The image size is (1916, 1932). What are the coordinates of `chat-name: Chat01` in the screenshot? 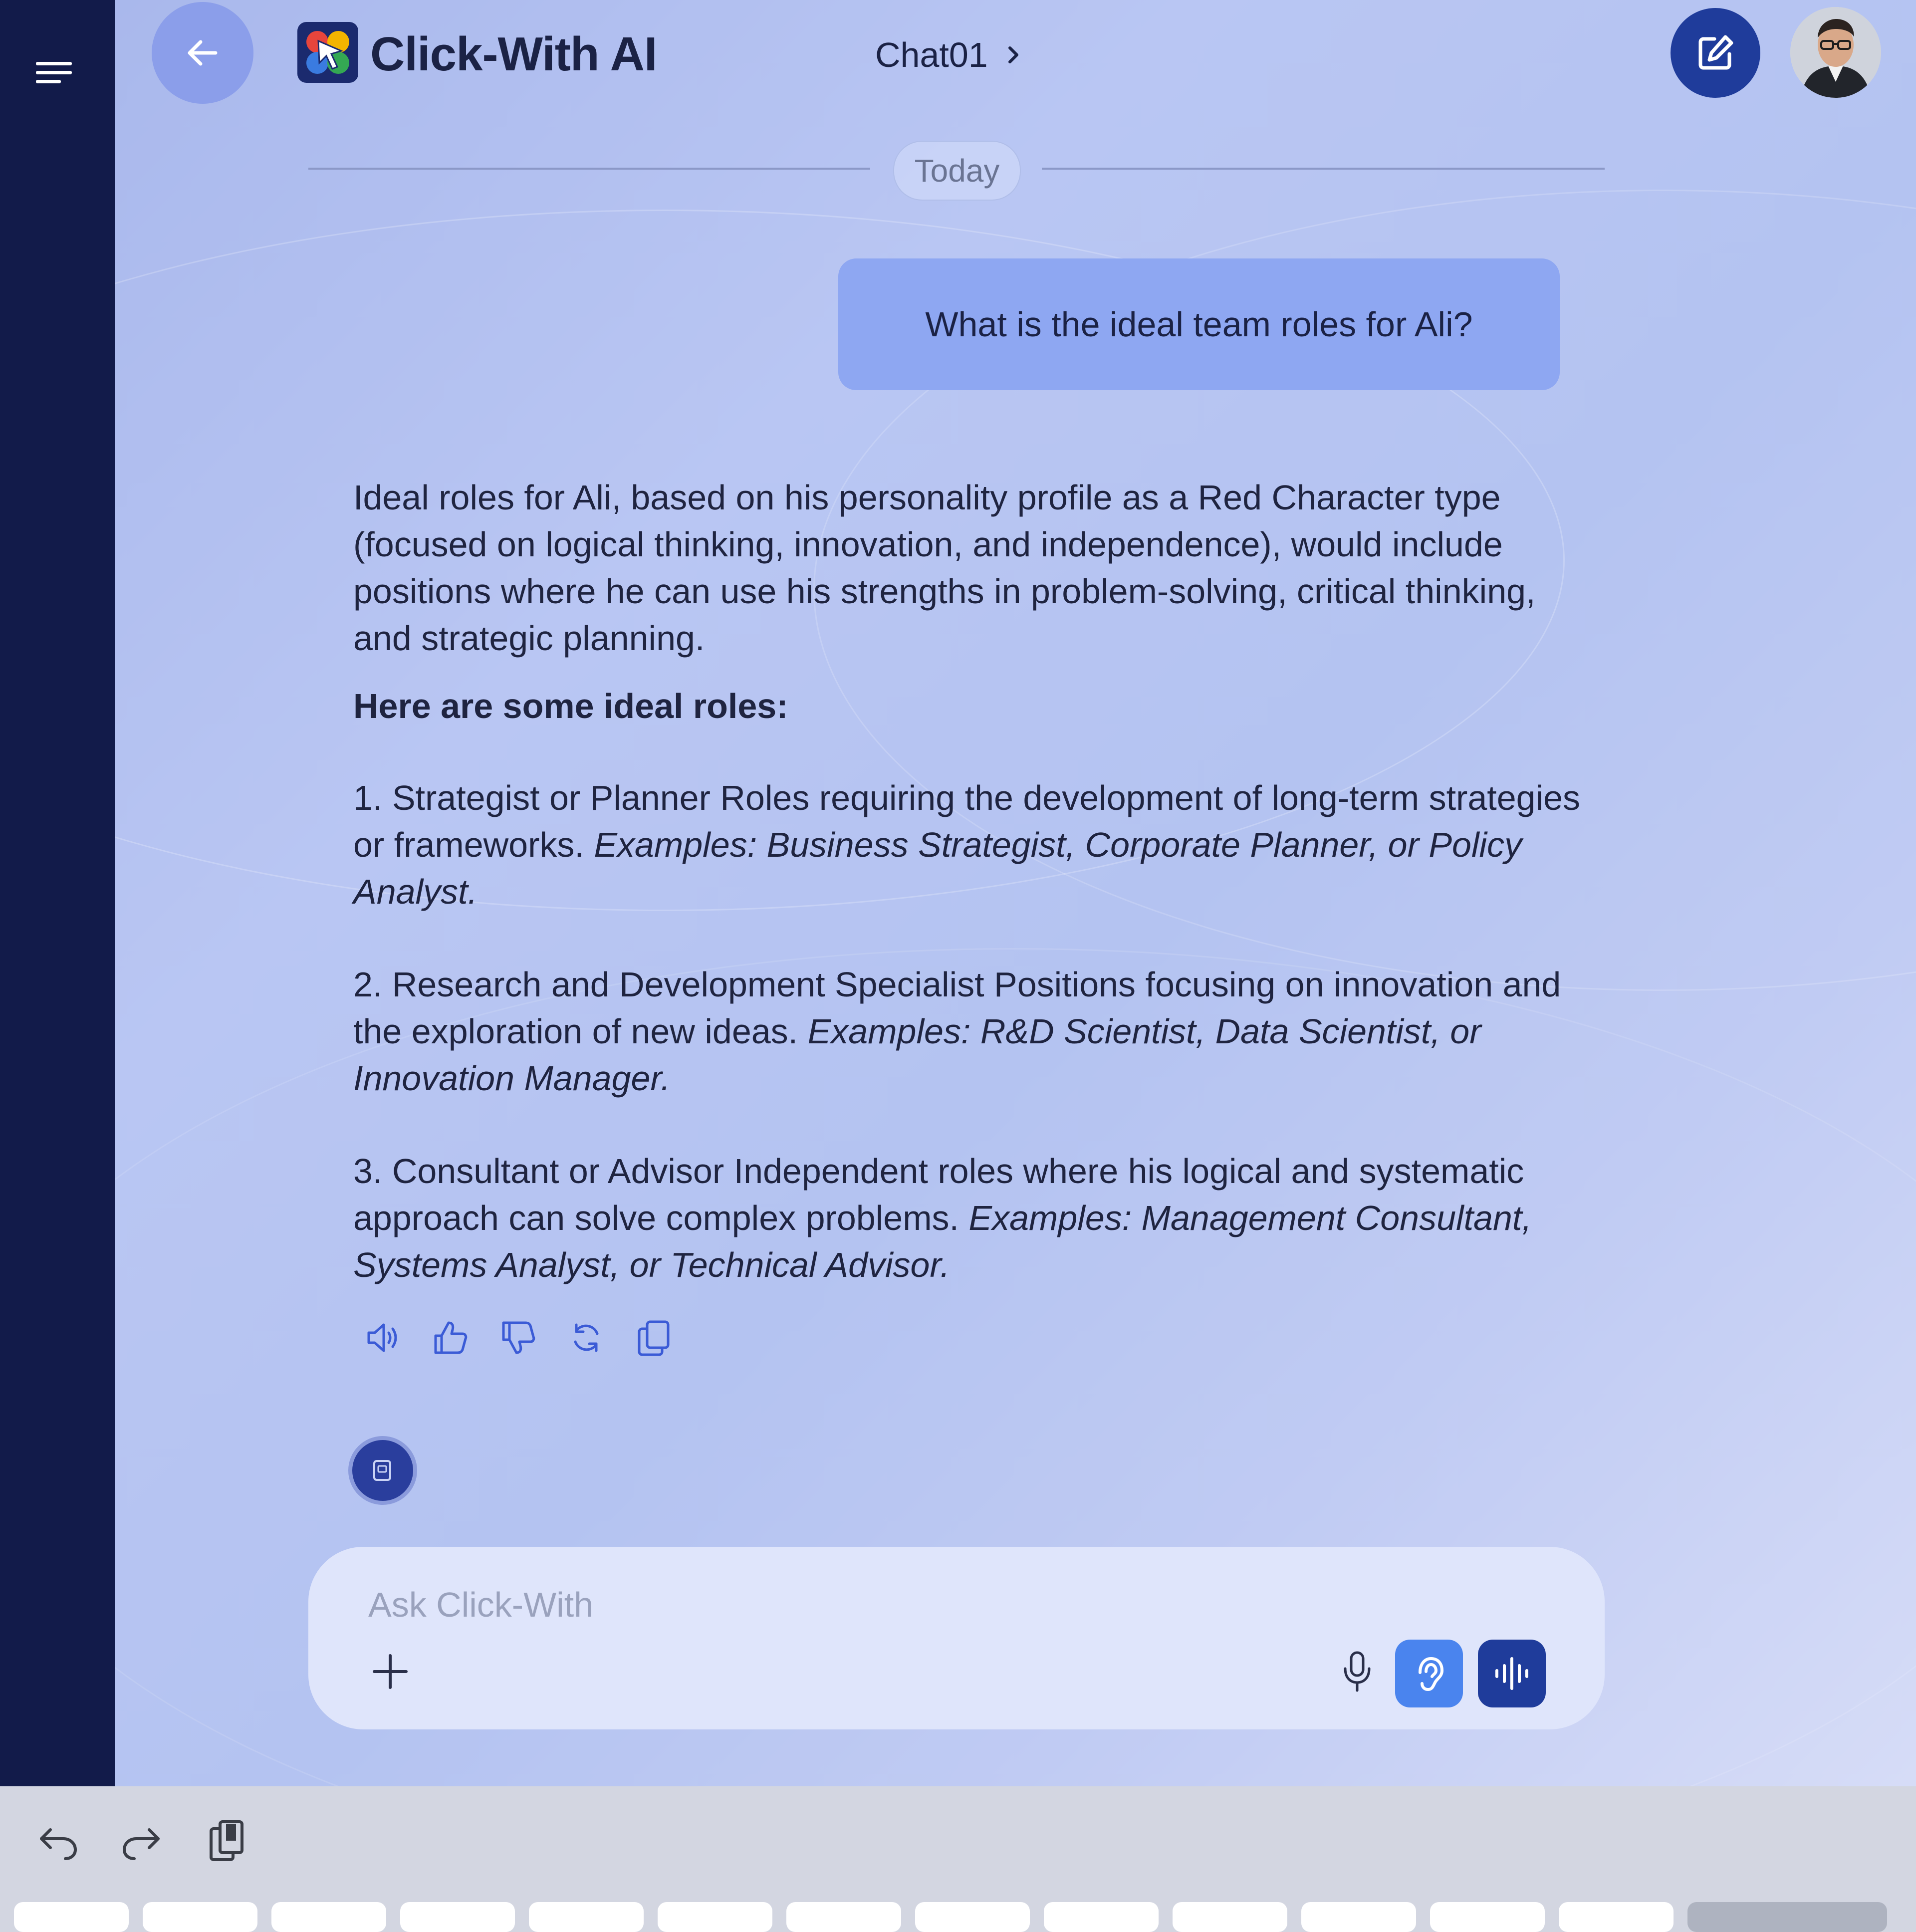 It's located at (931, 54).